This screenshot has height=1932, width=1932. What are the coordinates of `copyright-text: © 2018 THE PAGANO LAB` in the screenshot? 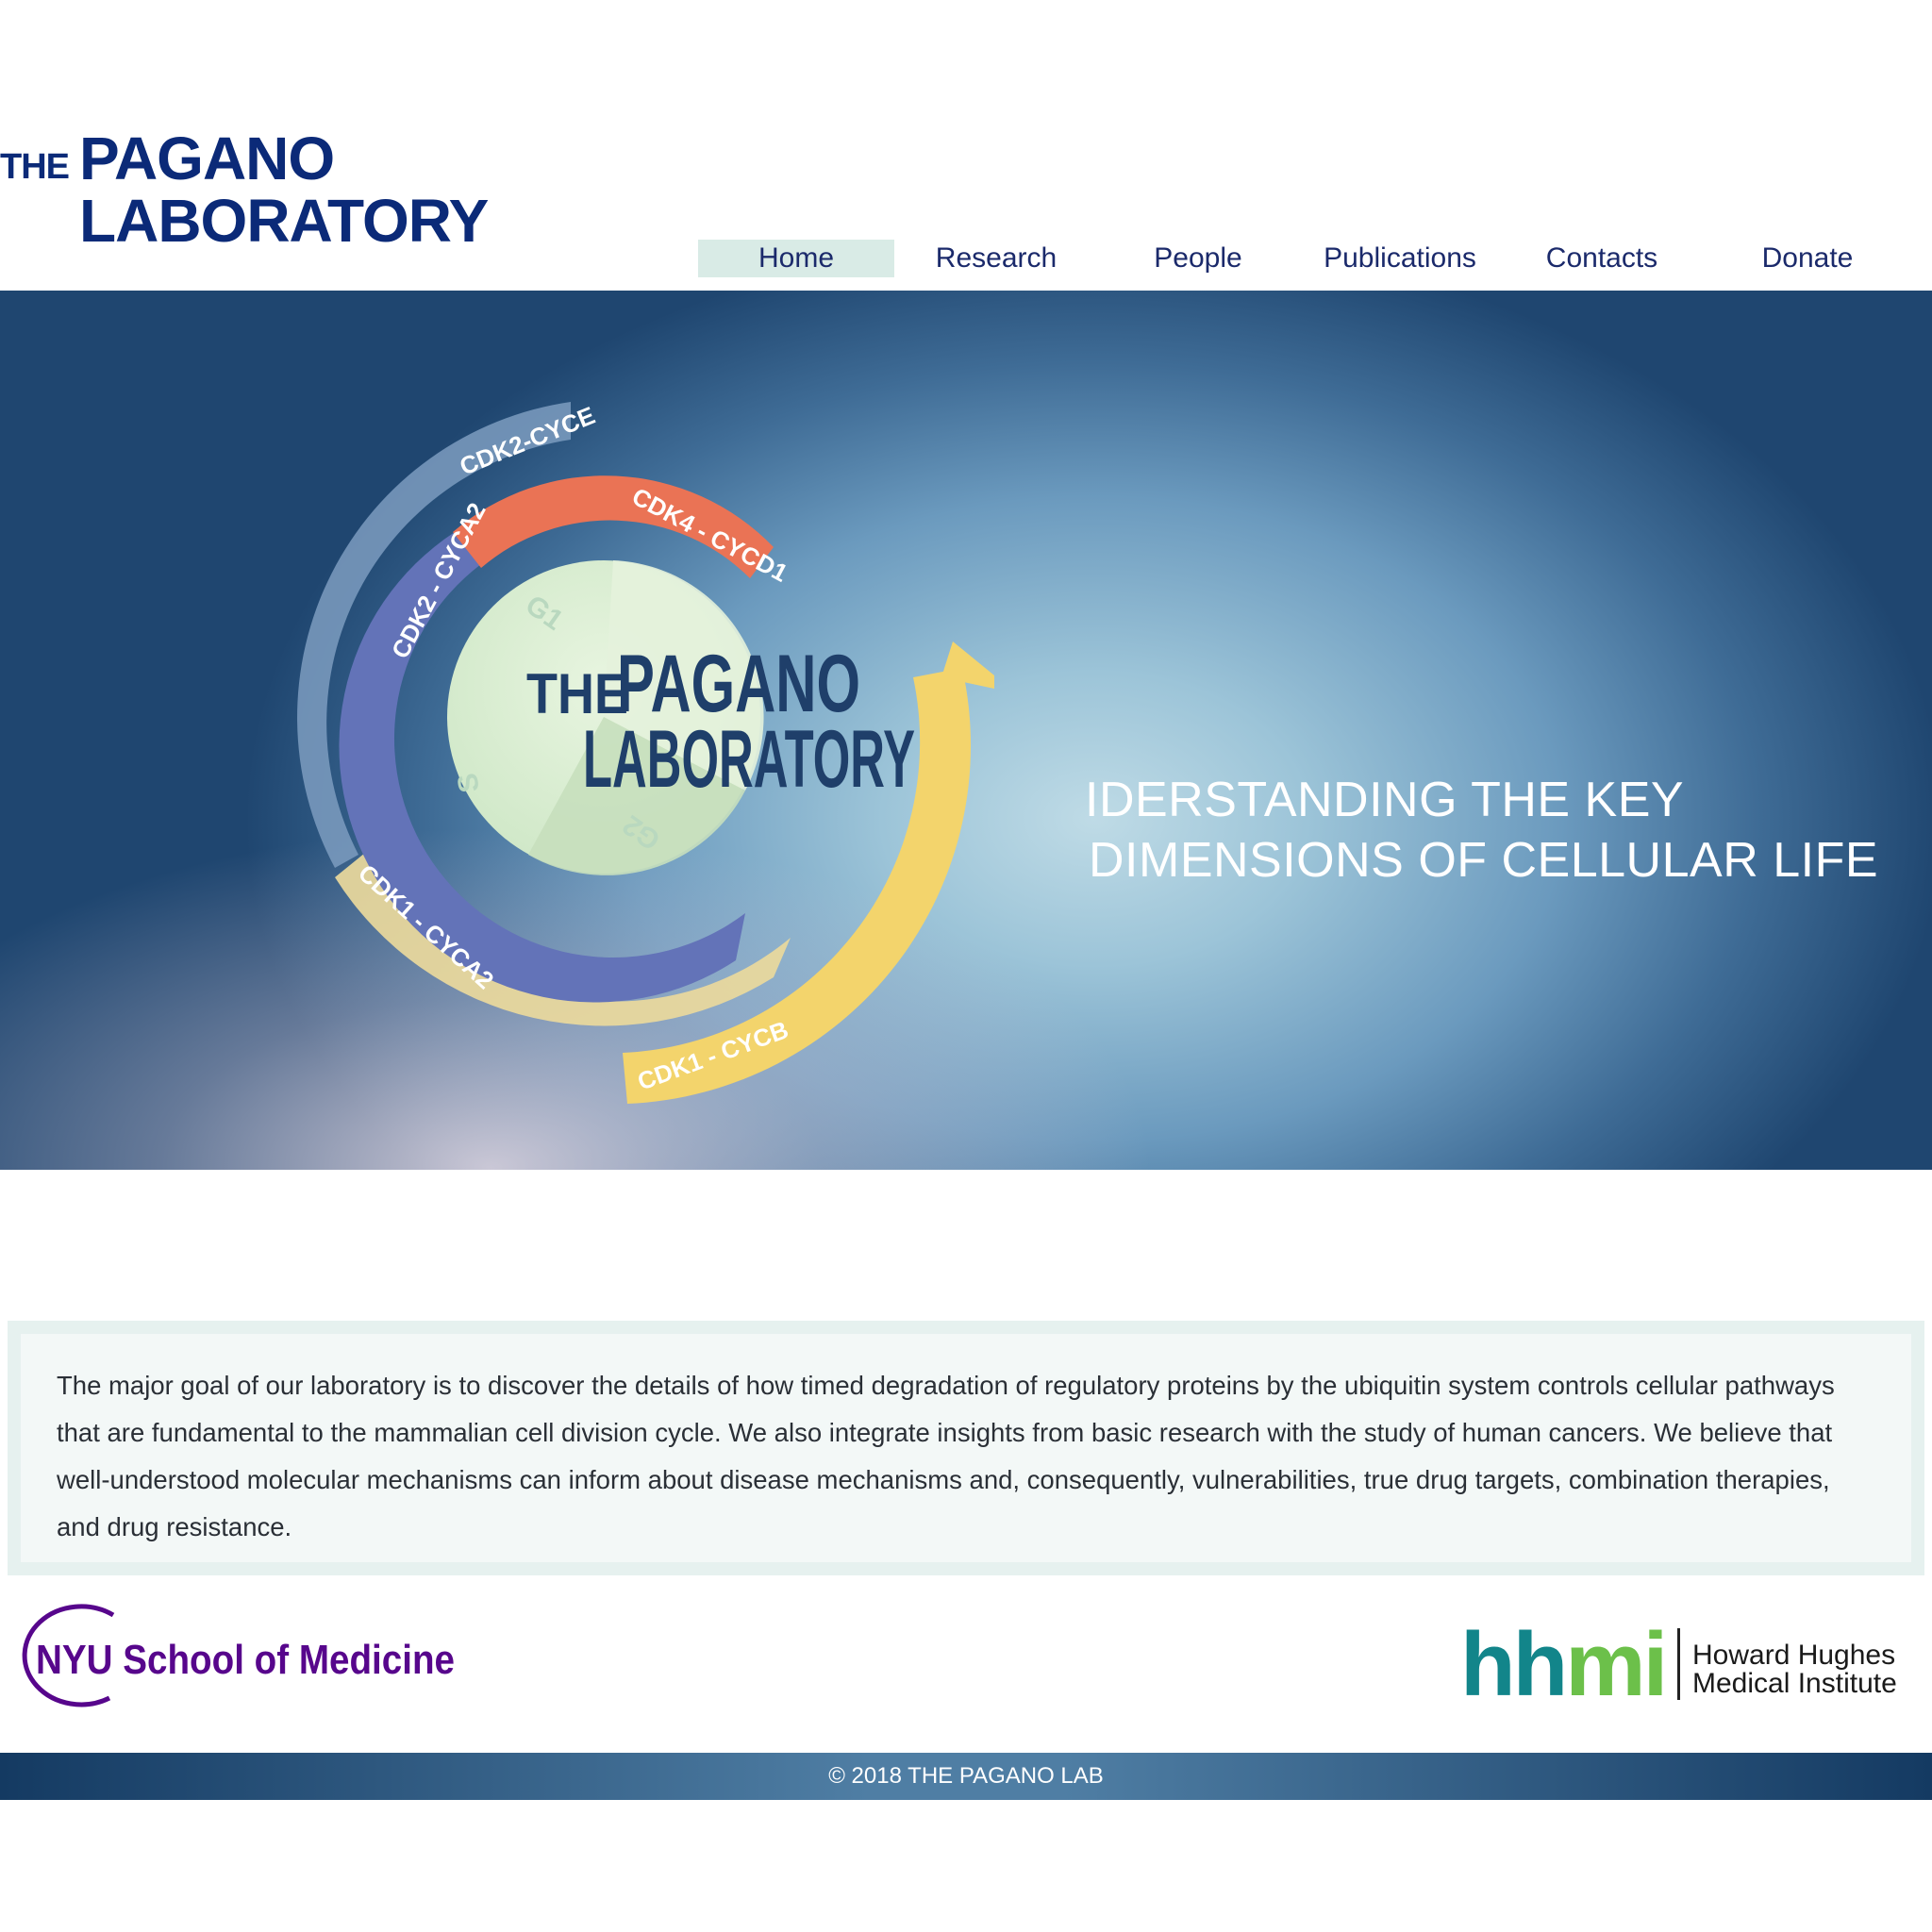 It's located at (966, 1776).